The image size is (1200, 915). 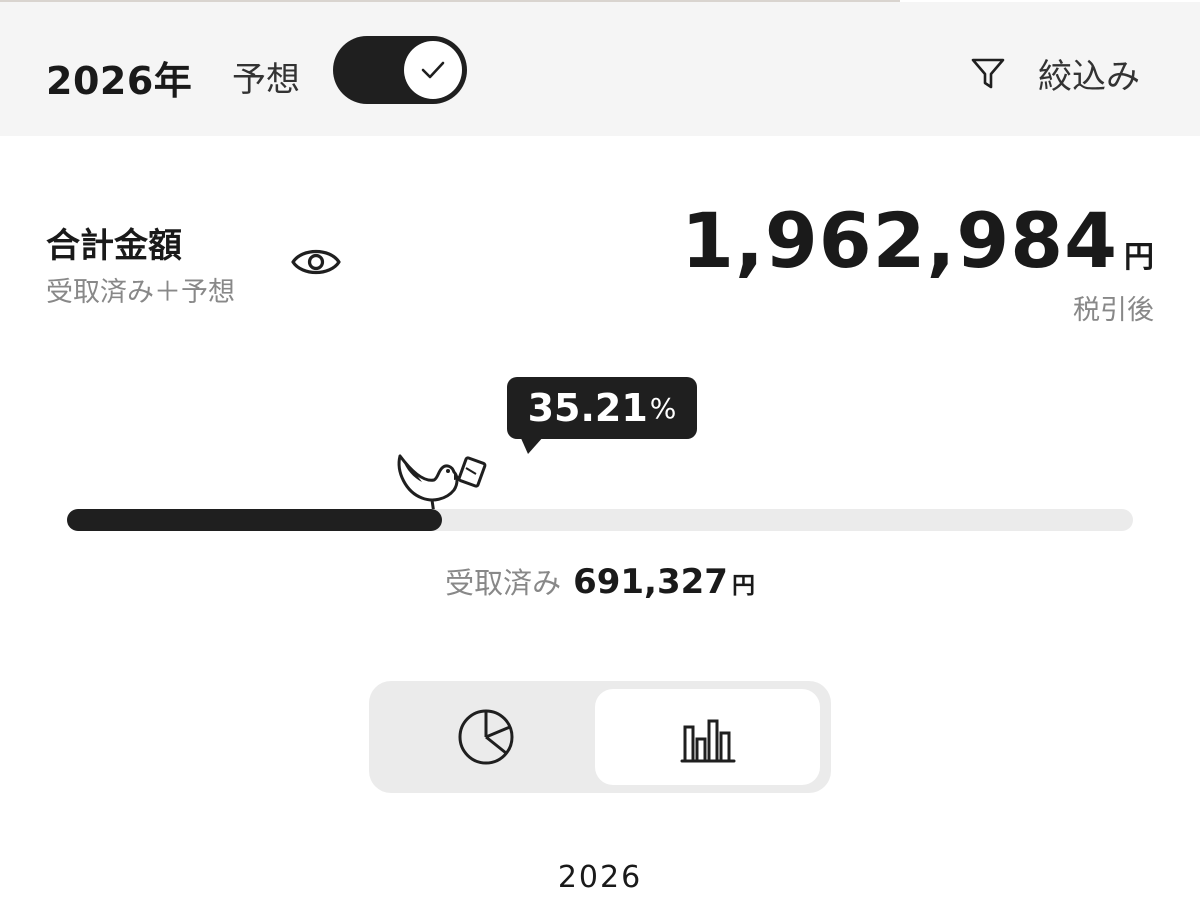 I want to click on tax-note: 税引後, so click(x=1113, y=310).